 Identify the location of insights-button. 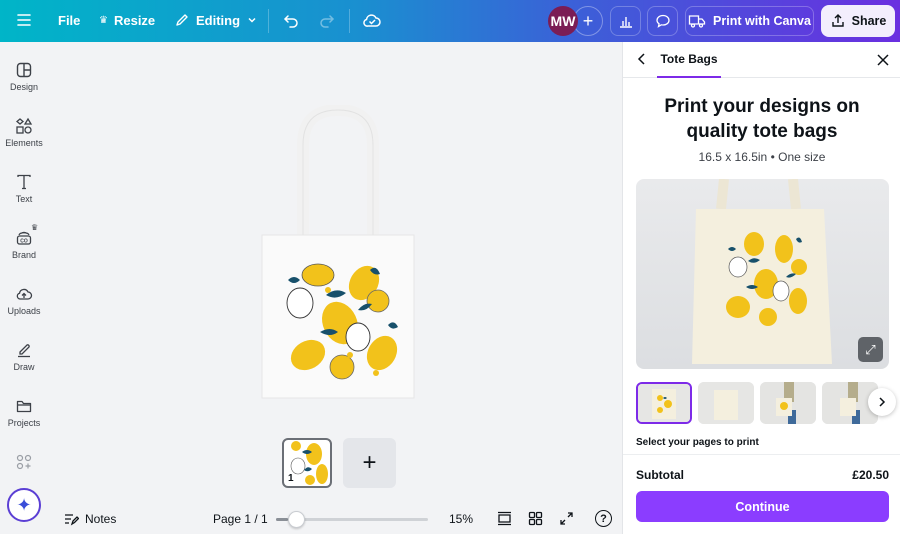
(625, 21).